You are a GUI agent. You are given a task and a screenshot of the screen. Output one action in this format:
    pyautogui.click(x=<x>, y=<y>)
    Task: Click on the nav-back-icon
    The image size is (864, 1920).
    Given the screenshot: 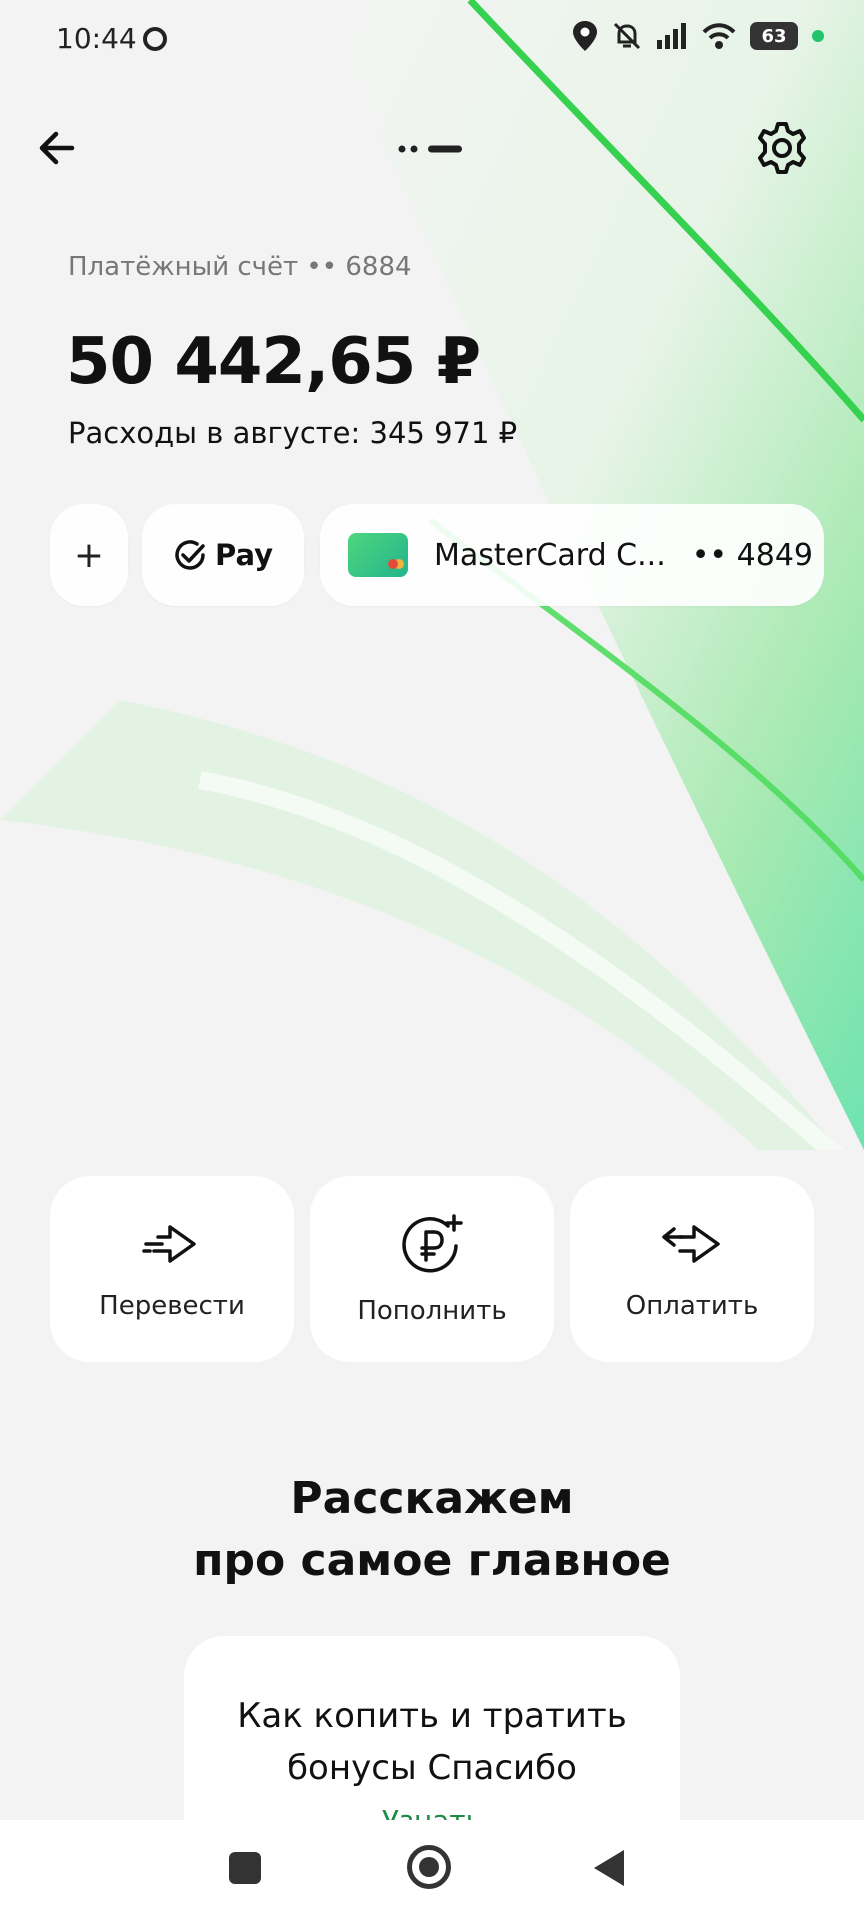 What is the action you would take?
    pyautogui.click(x=609, y=1868)
    